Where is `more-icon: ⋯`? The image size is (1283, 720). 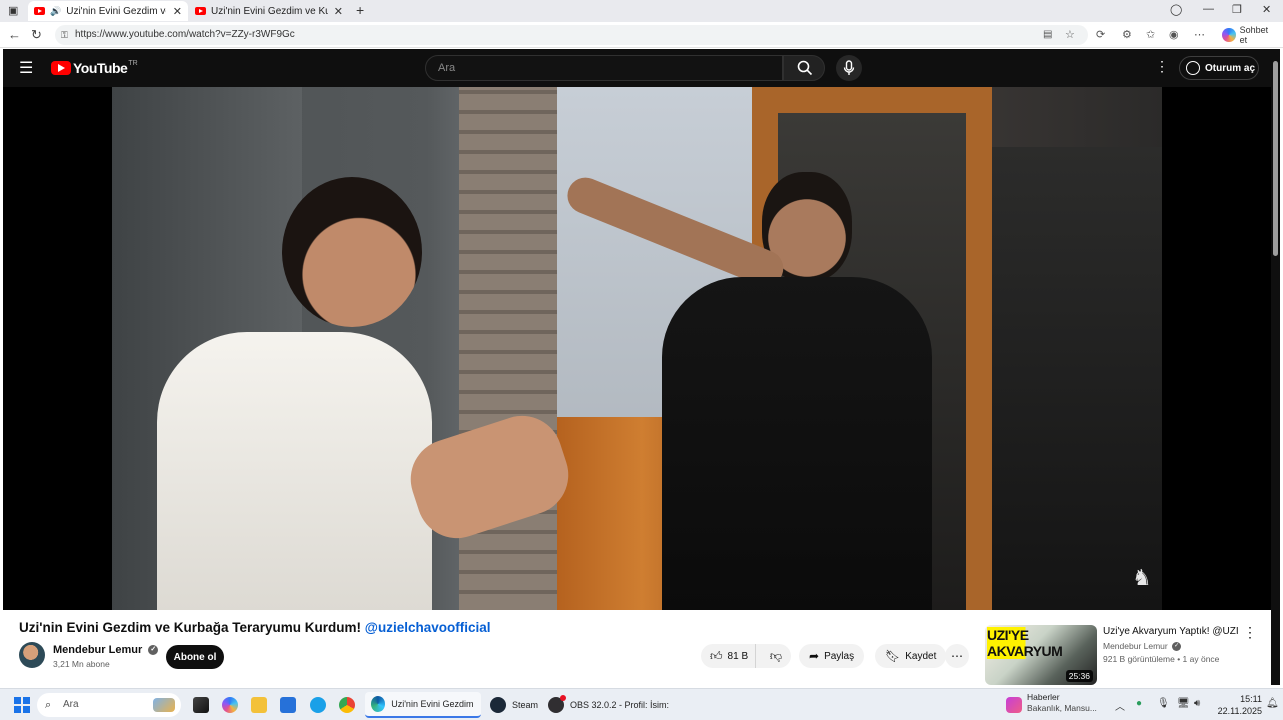
more-icon: ⋯ is located at coordinates (1199, 34).